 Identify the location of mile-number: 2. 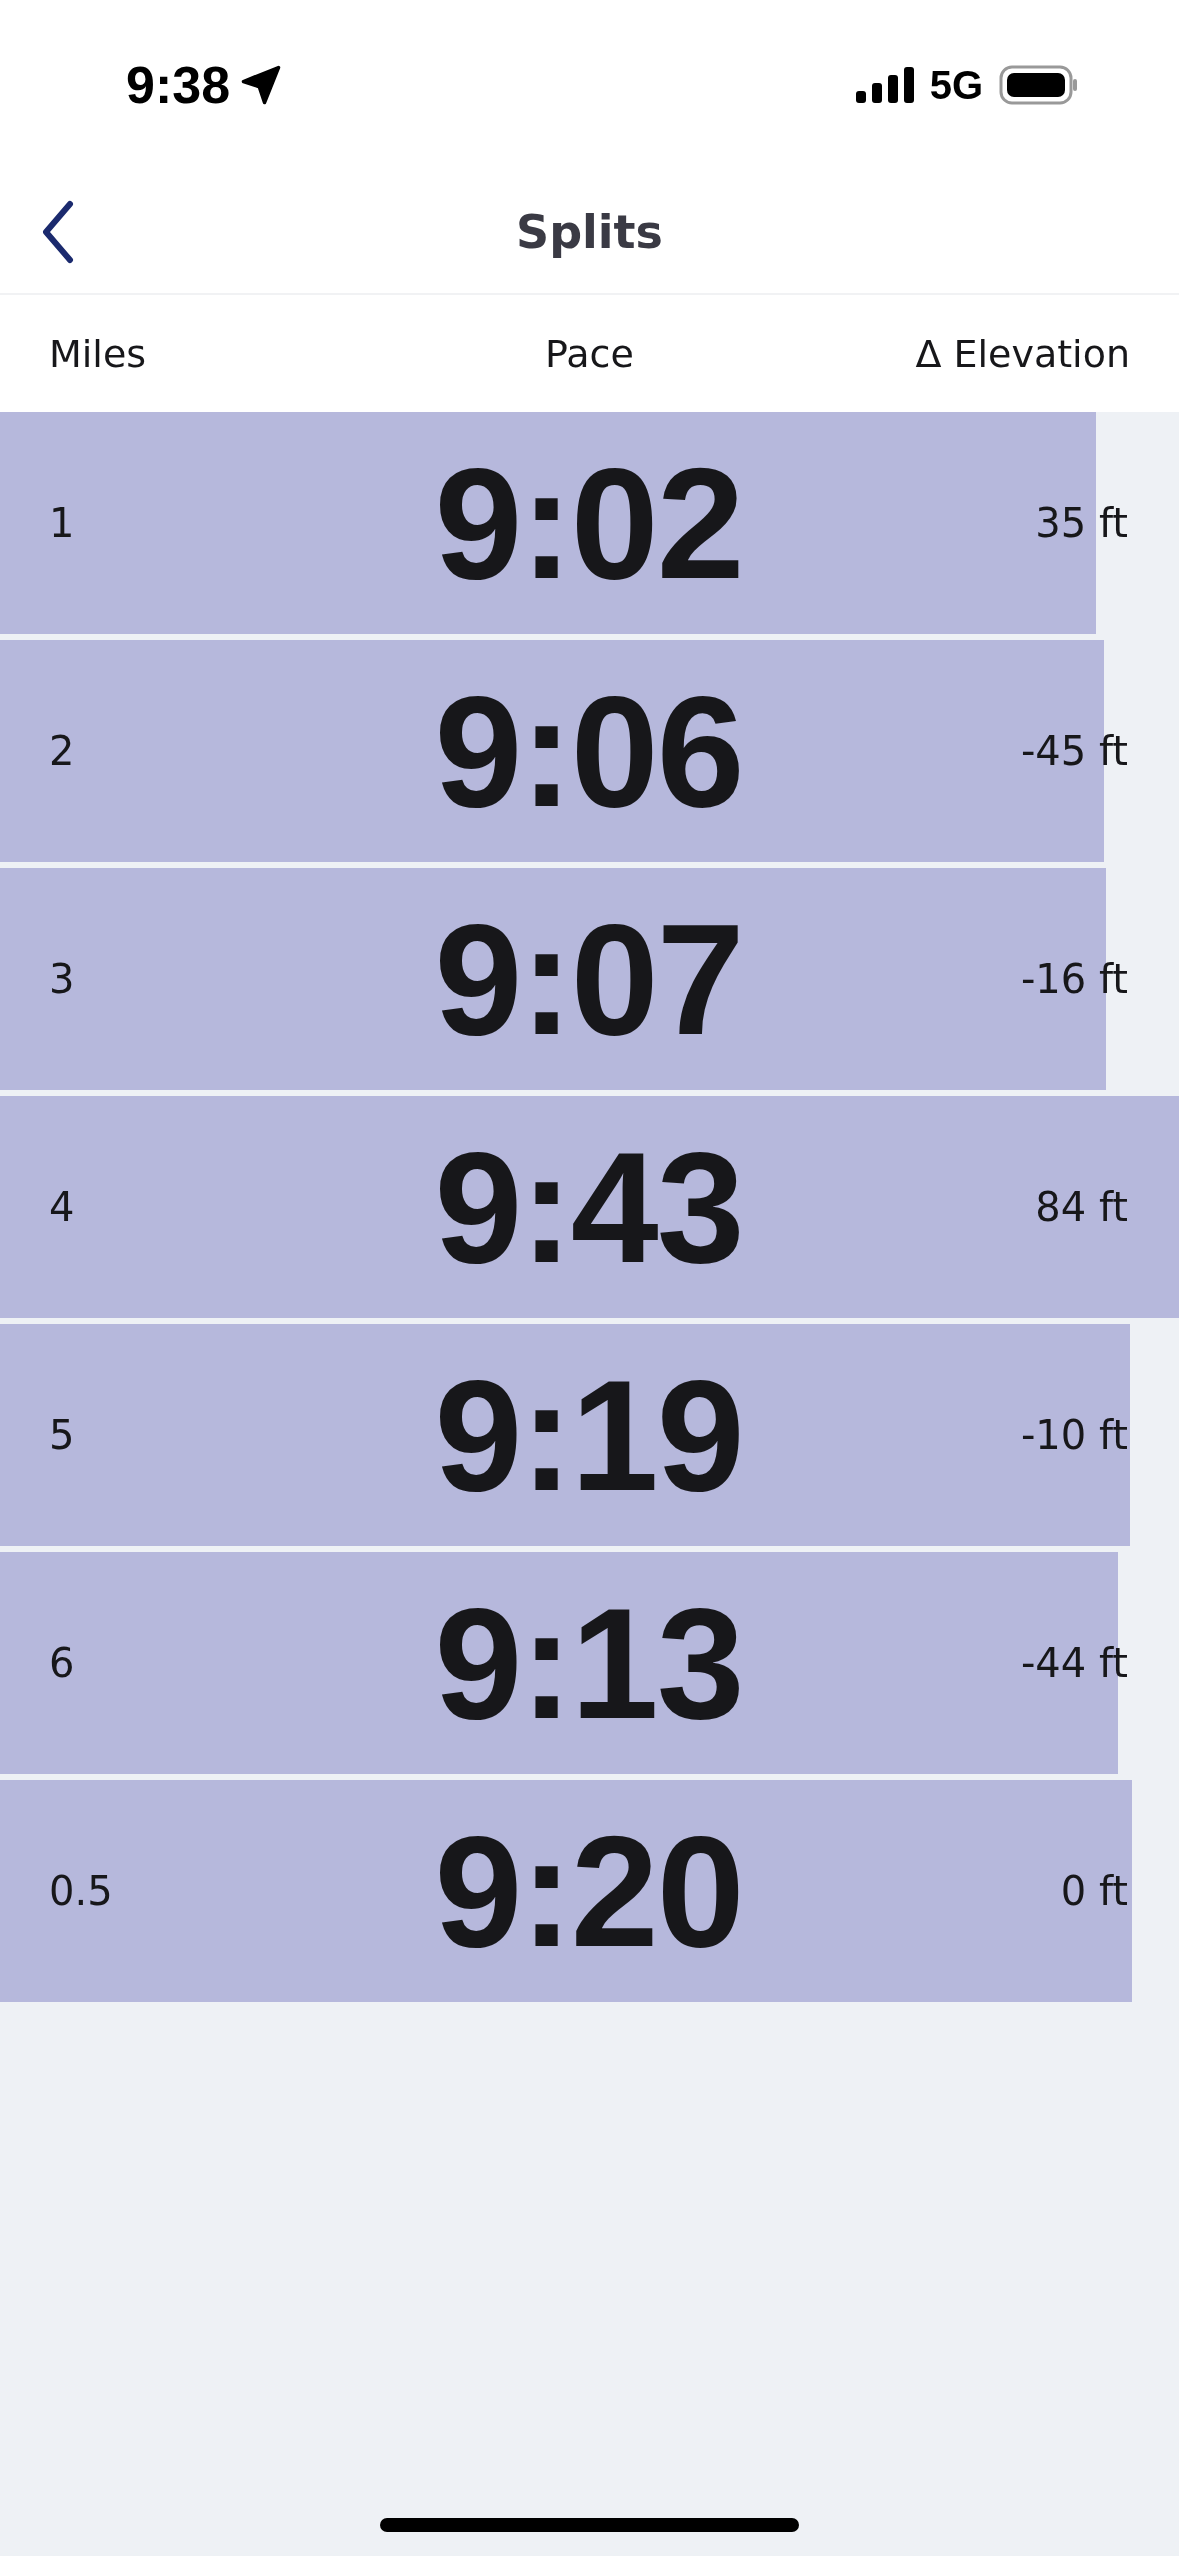
(62, 751).